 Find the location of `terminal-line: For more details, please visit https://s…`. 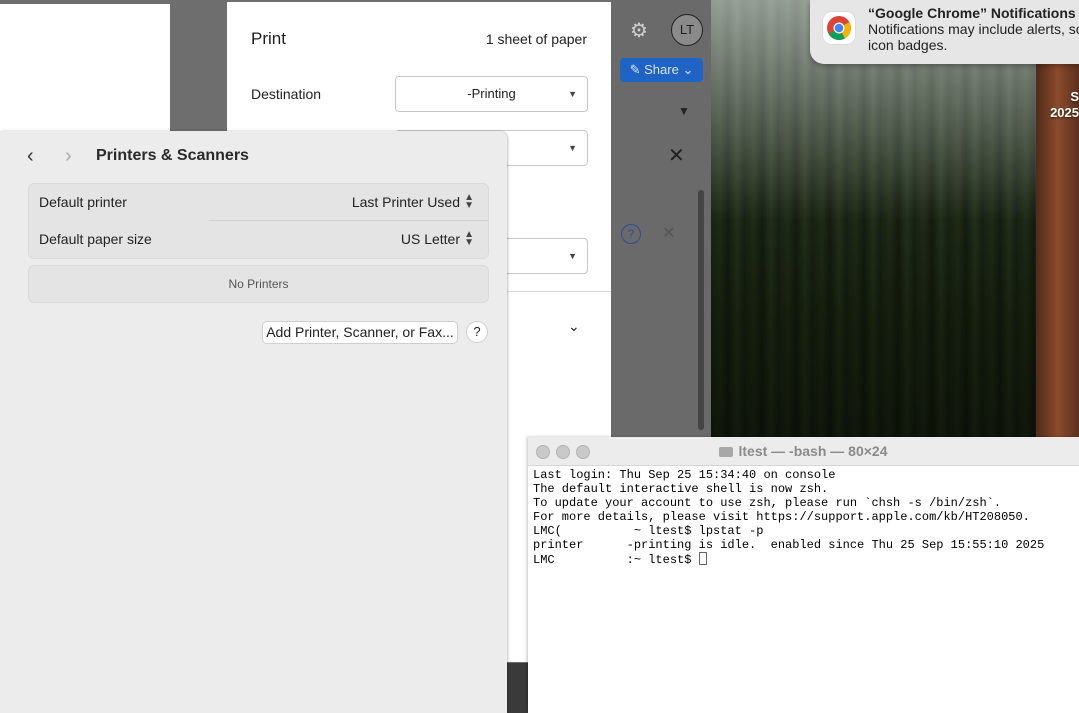

terminal-line: For more details, please visit https://s… is located at coordinates (781, 517).